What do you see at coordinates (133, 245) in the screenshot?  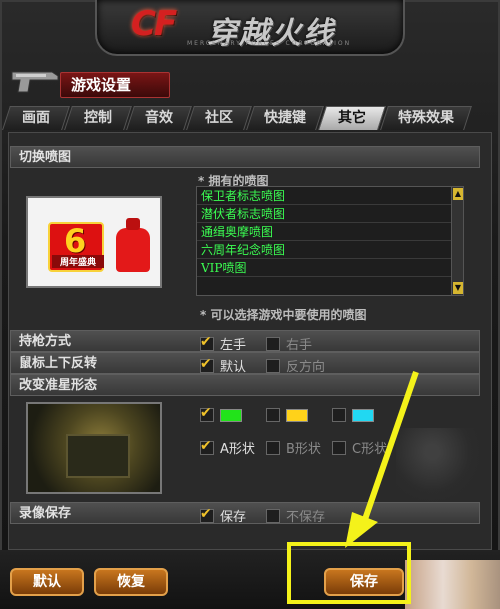 I see `spray-can-icon` at bounding box center [133, 245].